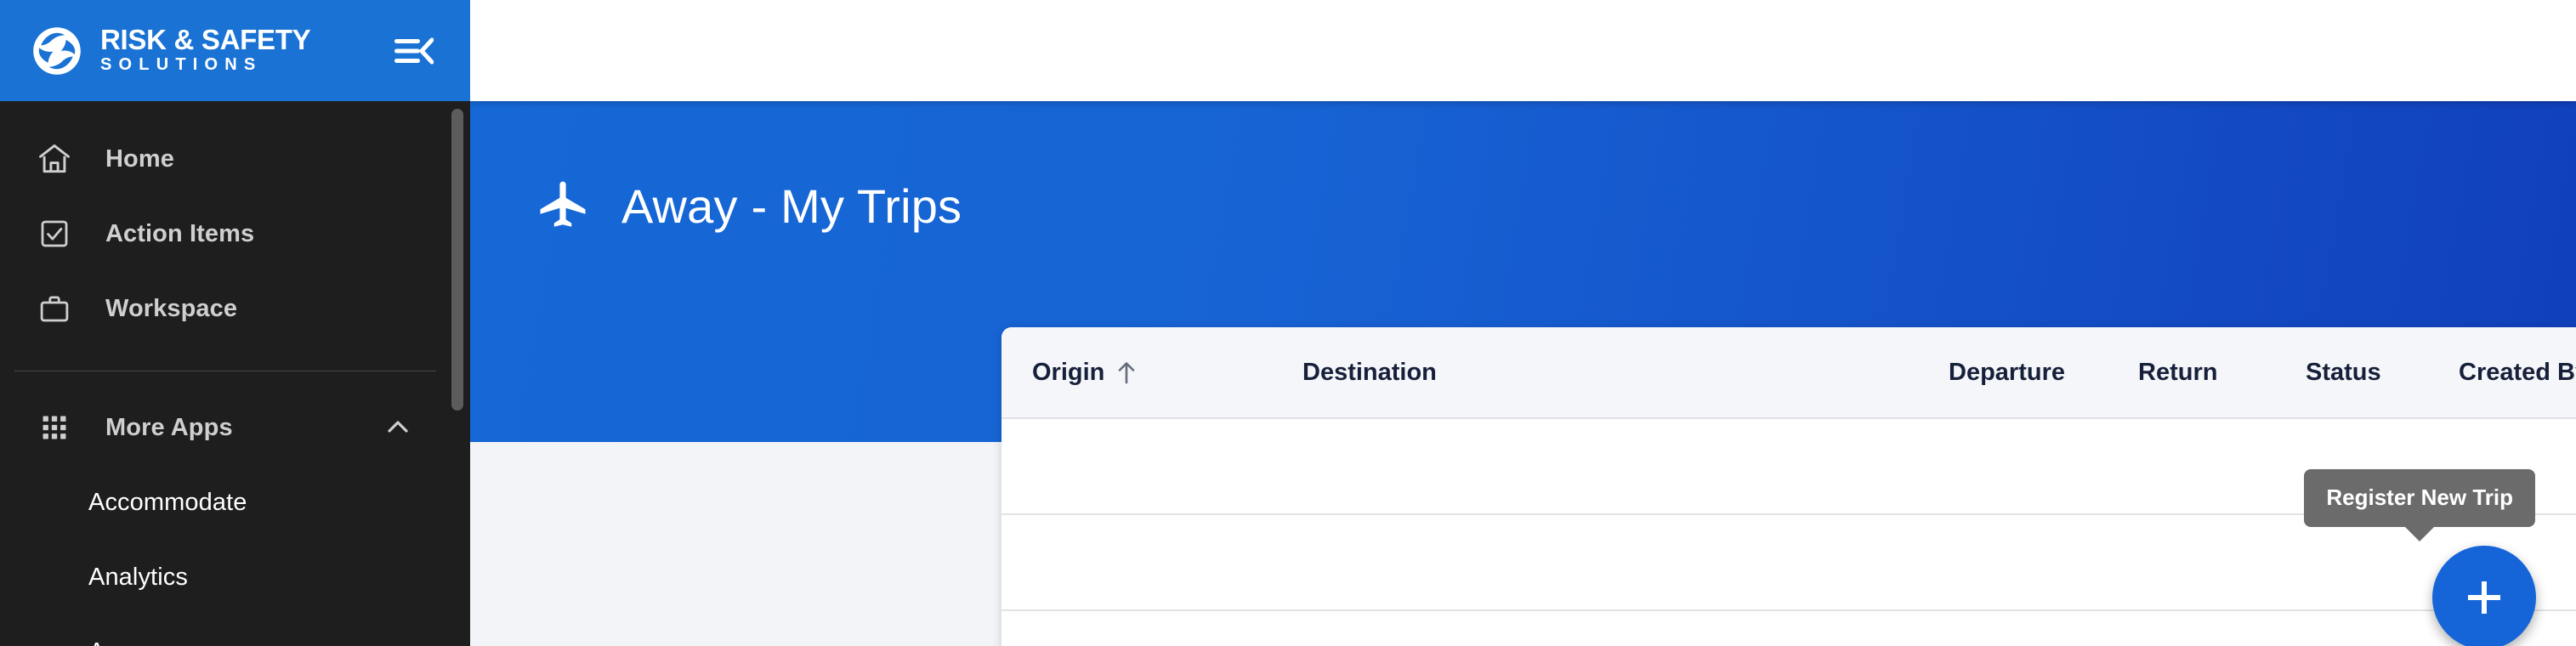 Image resolution: width=2576 pixels, height=646 pixels. What do you see at coordinates (1069, 372) in the screenshot?
I see `column-label: Origin` at bounding box center [1069, 372].